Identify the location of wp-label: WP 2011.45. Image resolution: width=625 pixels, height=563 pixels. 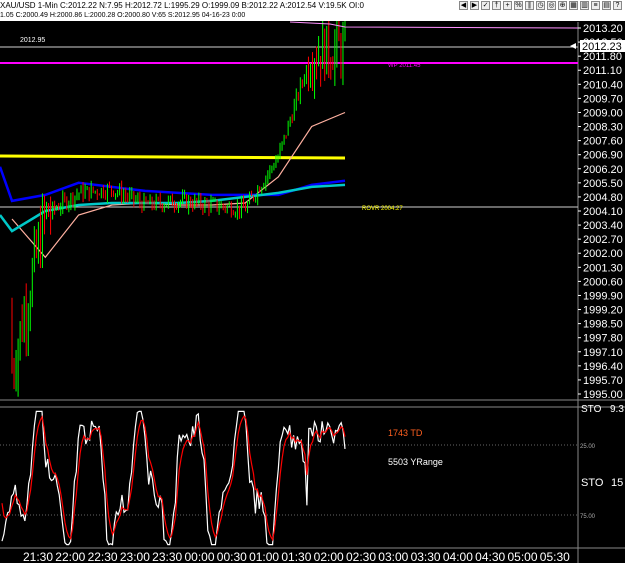
(404, 66).